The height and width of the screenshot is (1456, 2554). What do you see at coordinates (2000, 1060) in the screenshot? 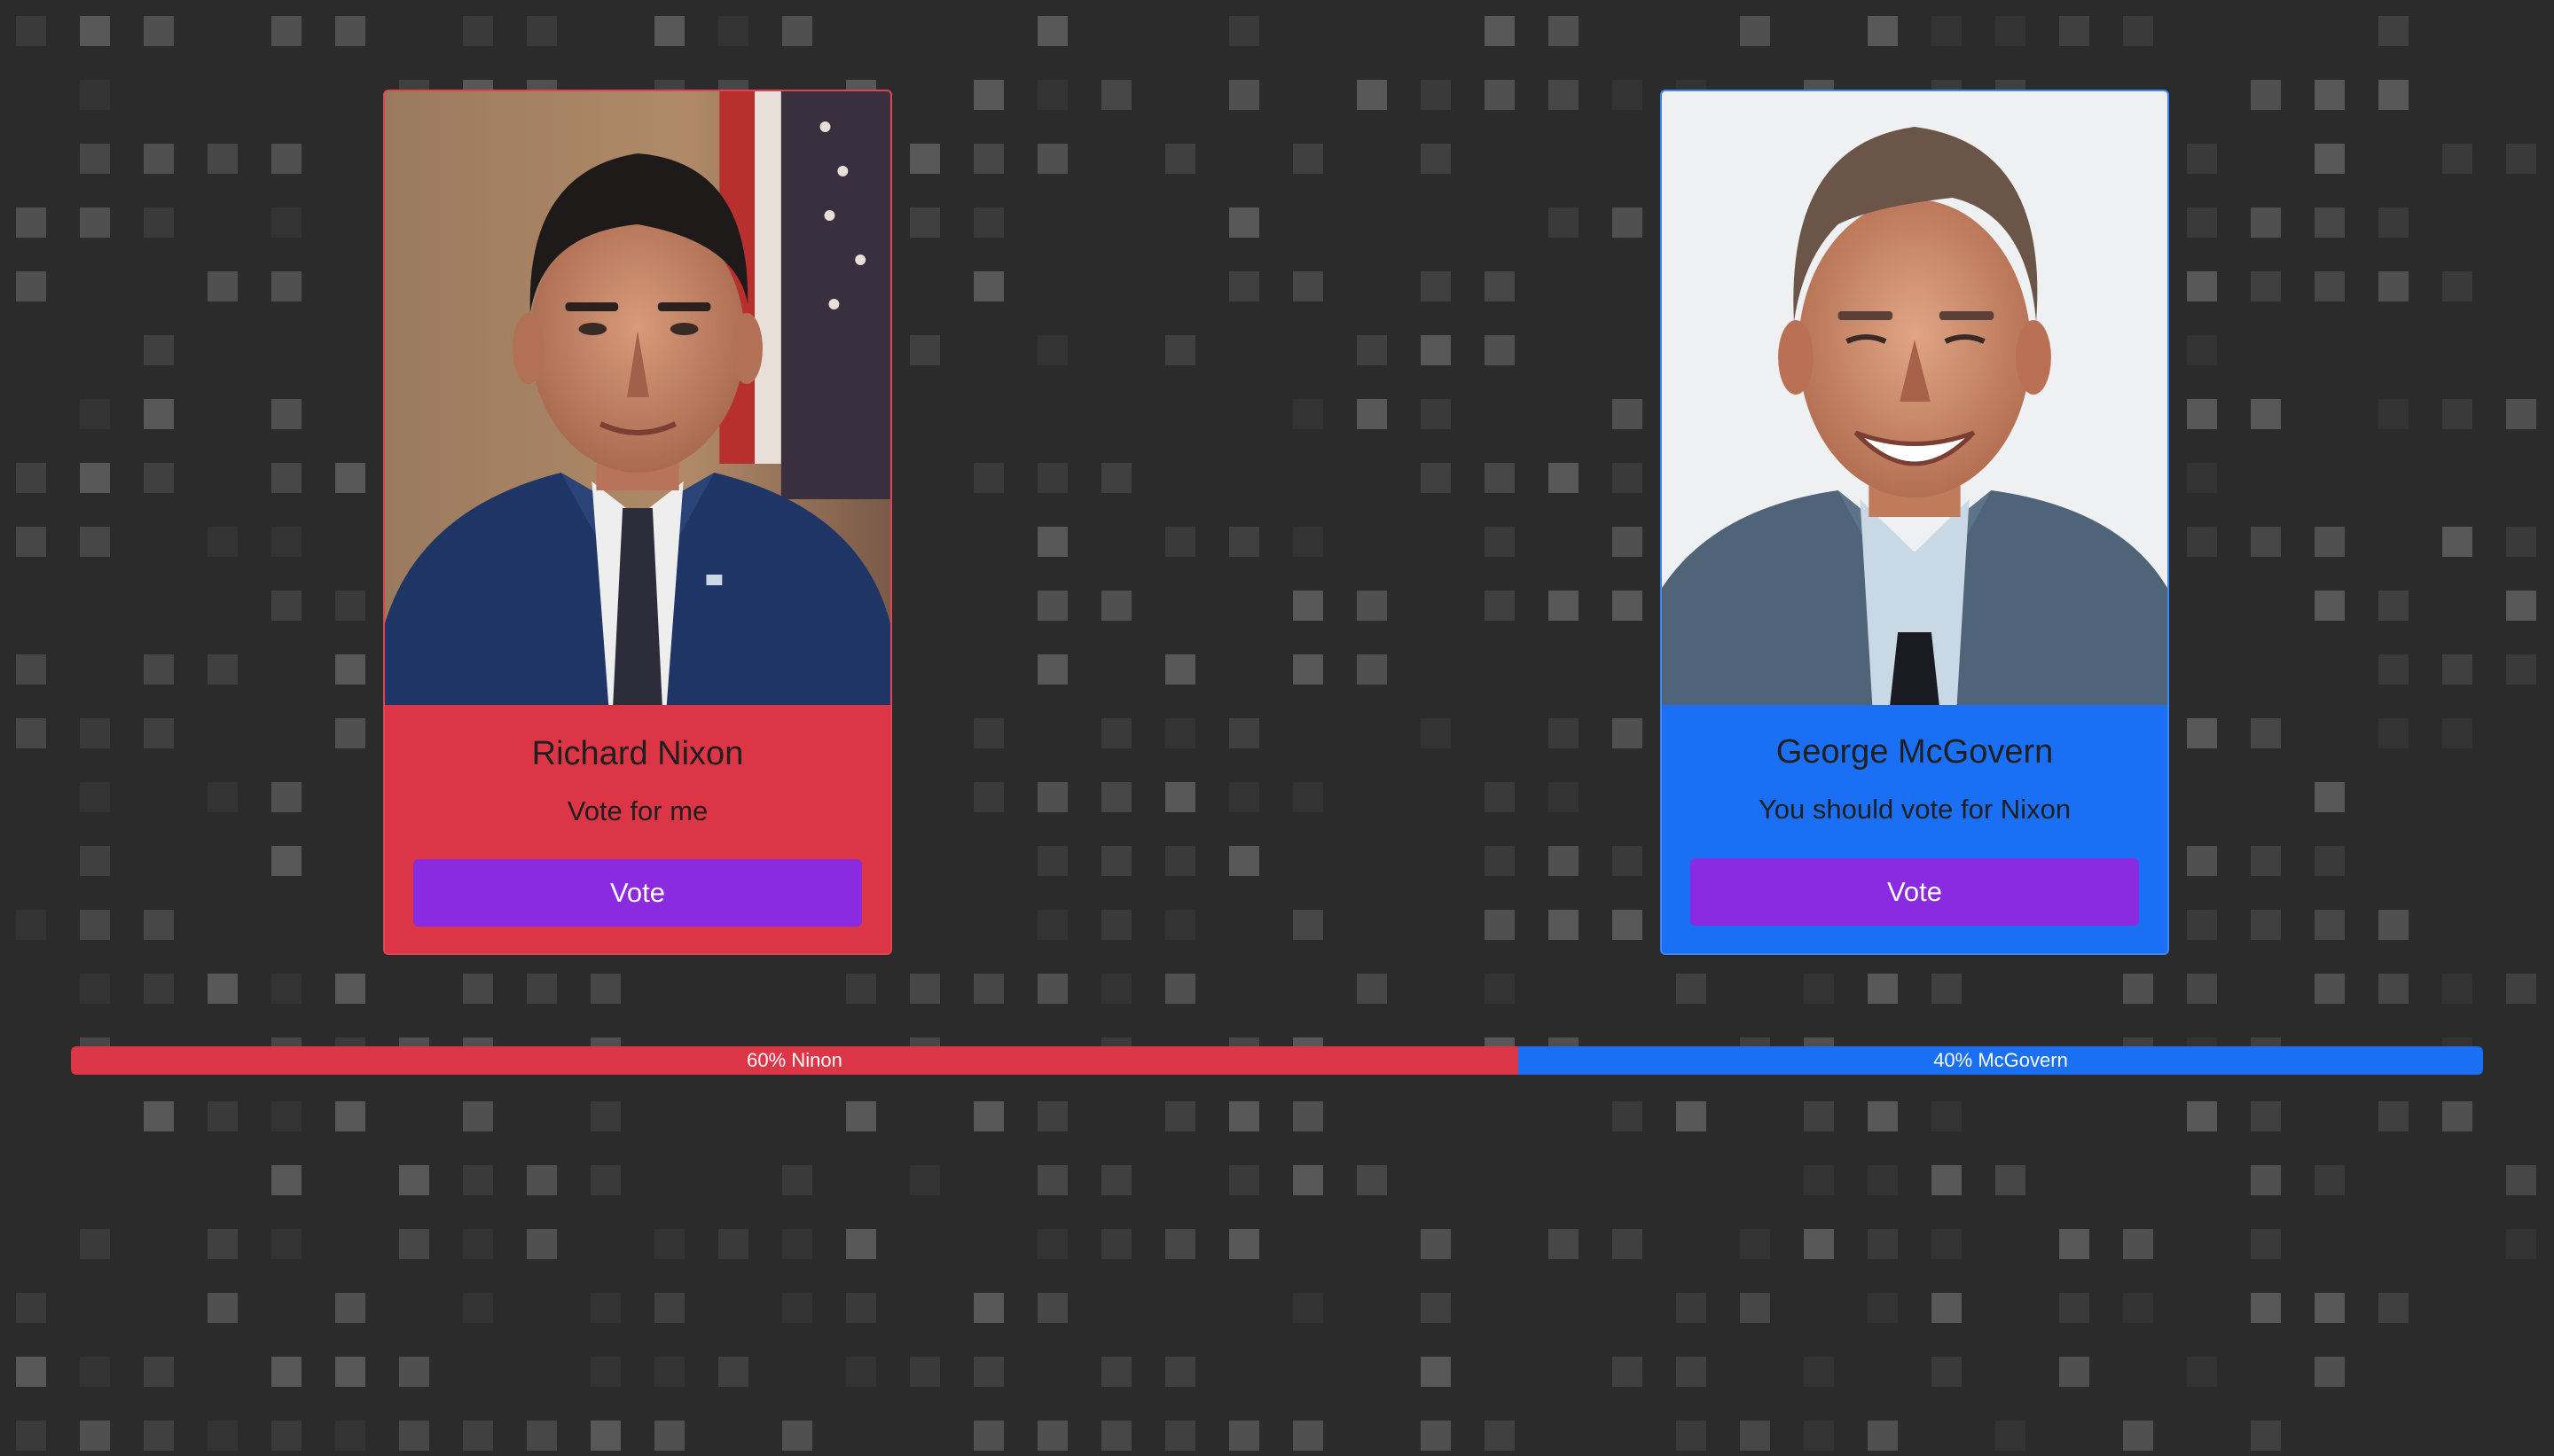
I see `progress-segment-mcgovern: 40% McGovern` at bounding box center [2000, 1060].